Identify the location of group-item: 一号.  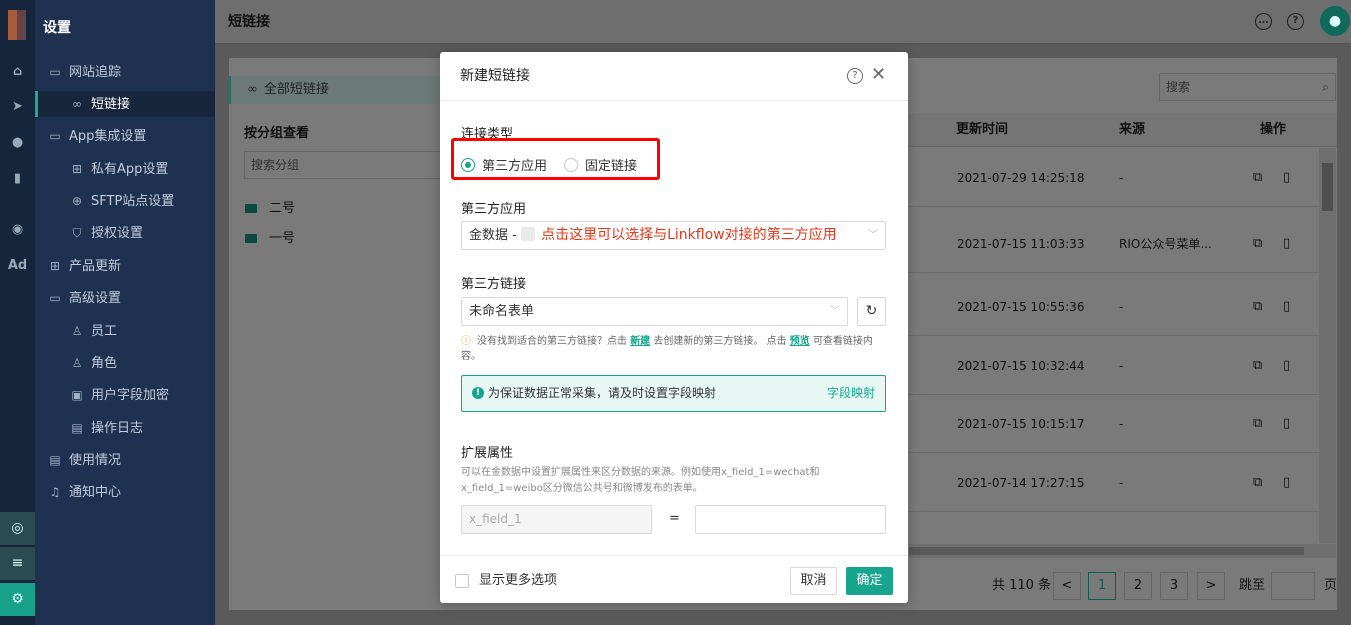
(270, 236).